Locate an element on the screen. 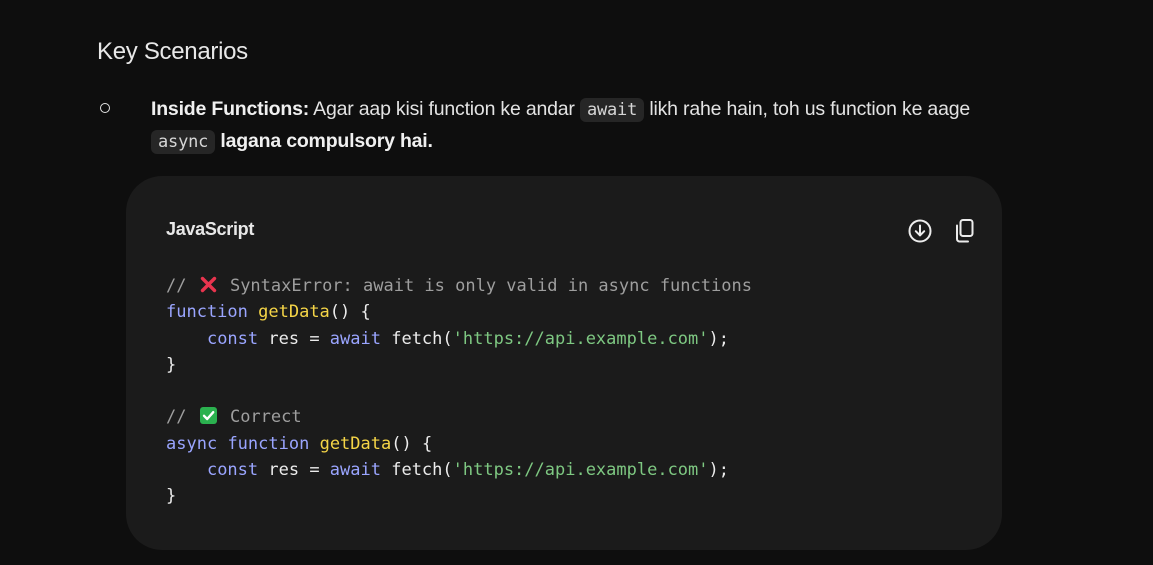  inline-code-async: async is located at coordinates (183, 142).